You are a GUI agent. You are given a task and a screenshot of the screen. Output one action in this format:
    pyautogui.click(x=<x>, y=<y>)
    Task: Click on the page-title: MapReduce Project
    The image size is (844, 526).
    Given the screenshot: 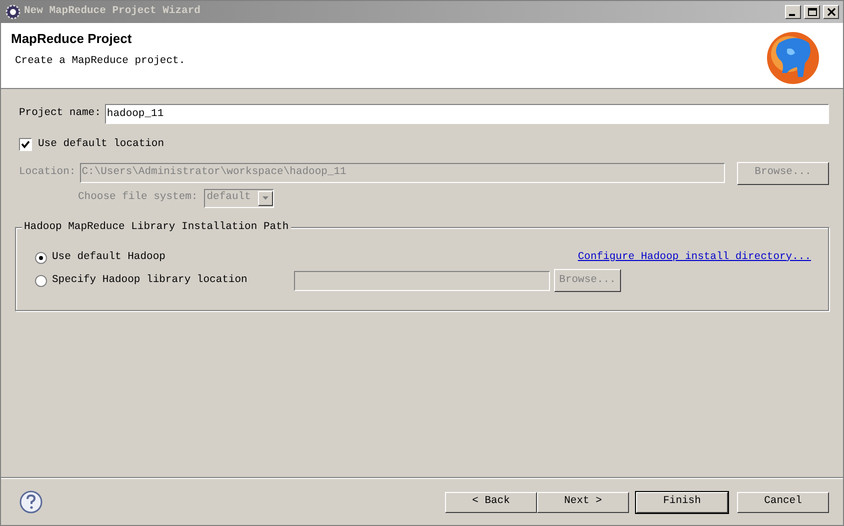 What is the action you would take?
    pyautogui.click(x=72, y=39)
    